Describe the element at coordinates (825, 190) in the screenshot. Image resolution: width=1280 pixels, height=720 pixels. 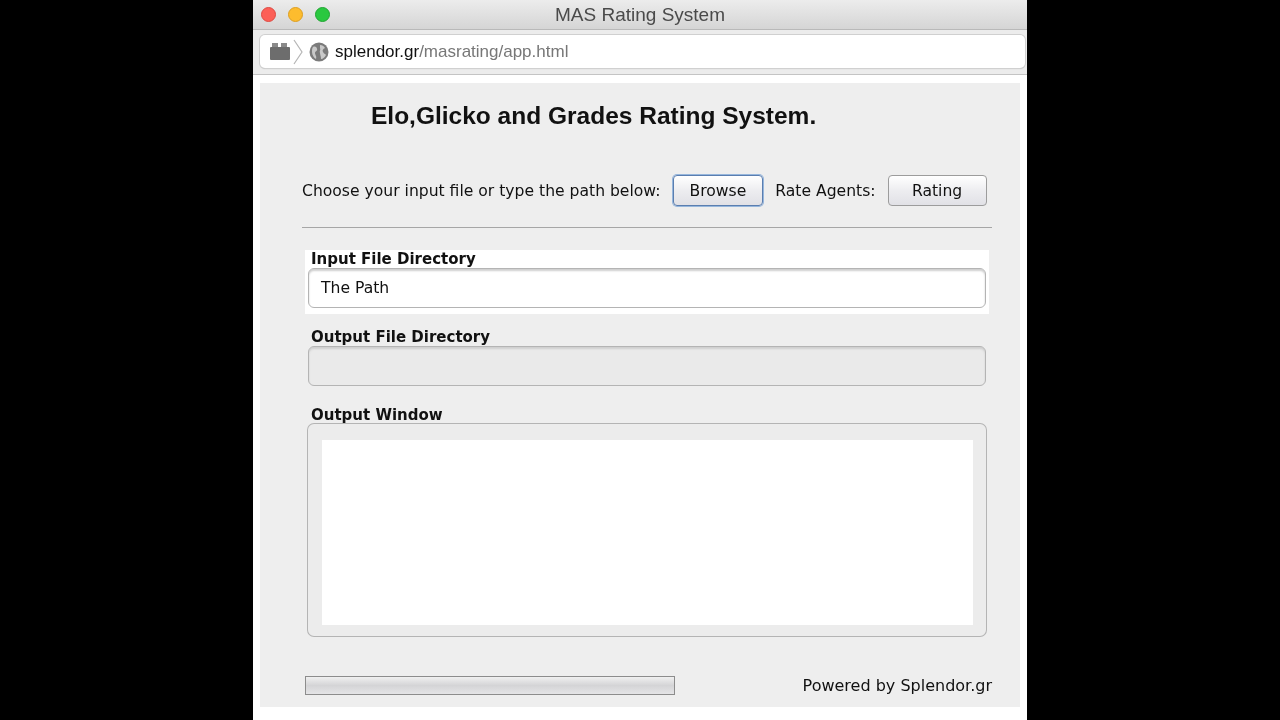
I see `toolbar-label: Rate Agents:` at that location.